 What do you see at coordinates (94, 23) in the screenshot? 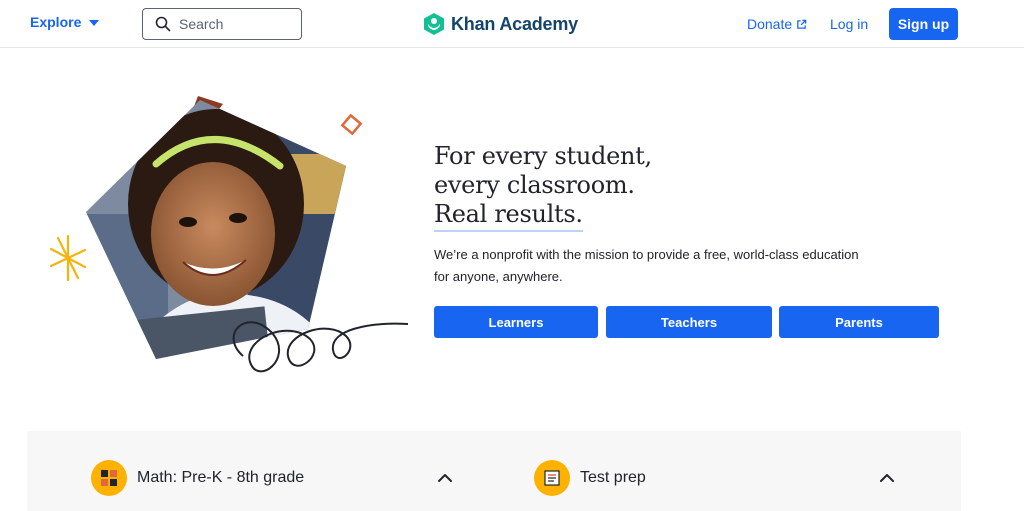
I see `caret-down-icon` at bounding box center [94, 23].